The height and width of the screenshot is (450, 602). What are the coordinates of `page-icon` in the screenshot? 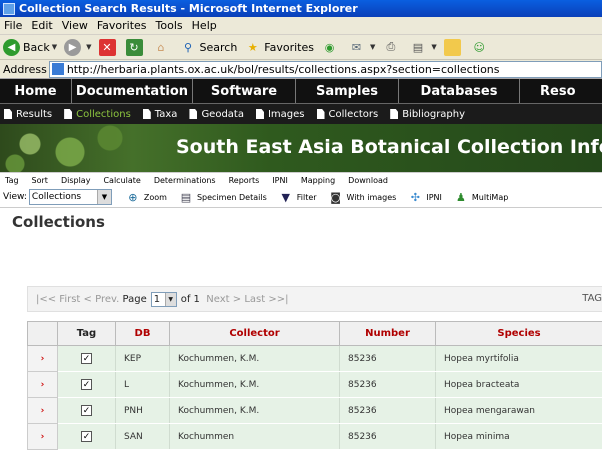 It's located at (57, 69).